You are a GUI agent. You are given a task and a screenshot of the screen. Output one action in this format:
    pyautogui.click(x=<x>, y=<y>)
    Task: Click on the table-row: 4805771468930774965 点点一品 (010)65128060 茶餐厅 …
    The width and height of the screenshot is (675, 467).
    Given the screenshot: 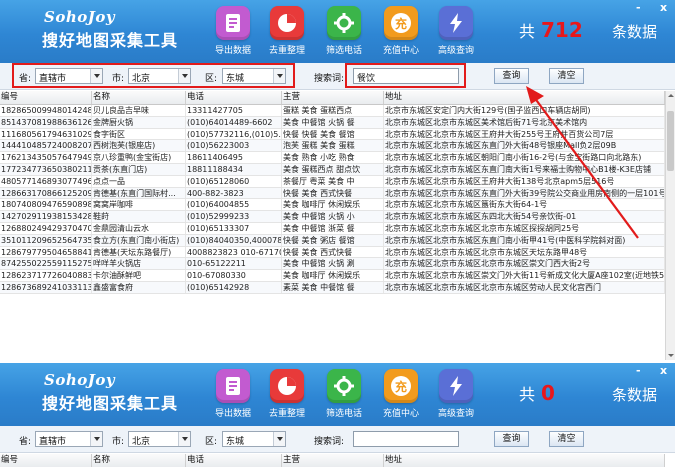 What is the action you would take?
    pyautogui.click(x=332, y=181)
    